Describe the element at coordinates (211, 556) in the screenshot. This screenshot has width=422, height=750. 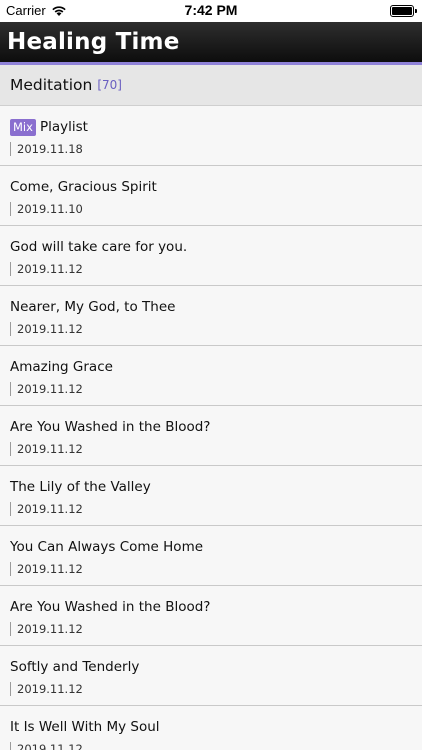
I see `list-item: You Can Always Come Home 2019.11.12` at that location.